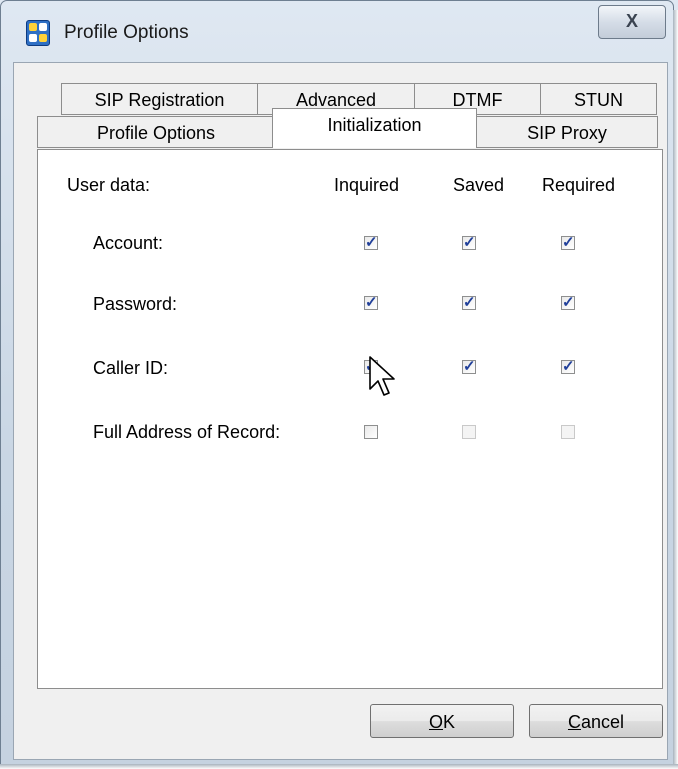  Describe the element at coordinates (449, 722) in the screenshot. I see `ok-label-rest: K` at that location.